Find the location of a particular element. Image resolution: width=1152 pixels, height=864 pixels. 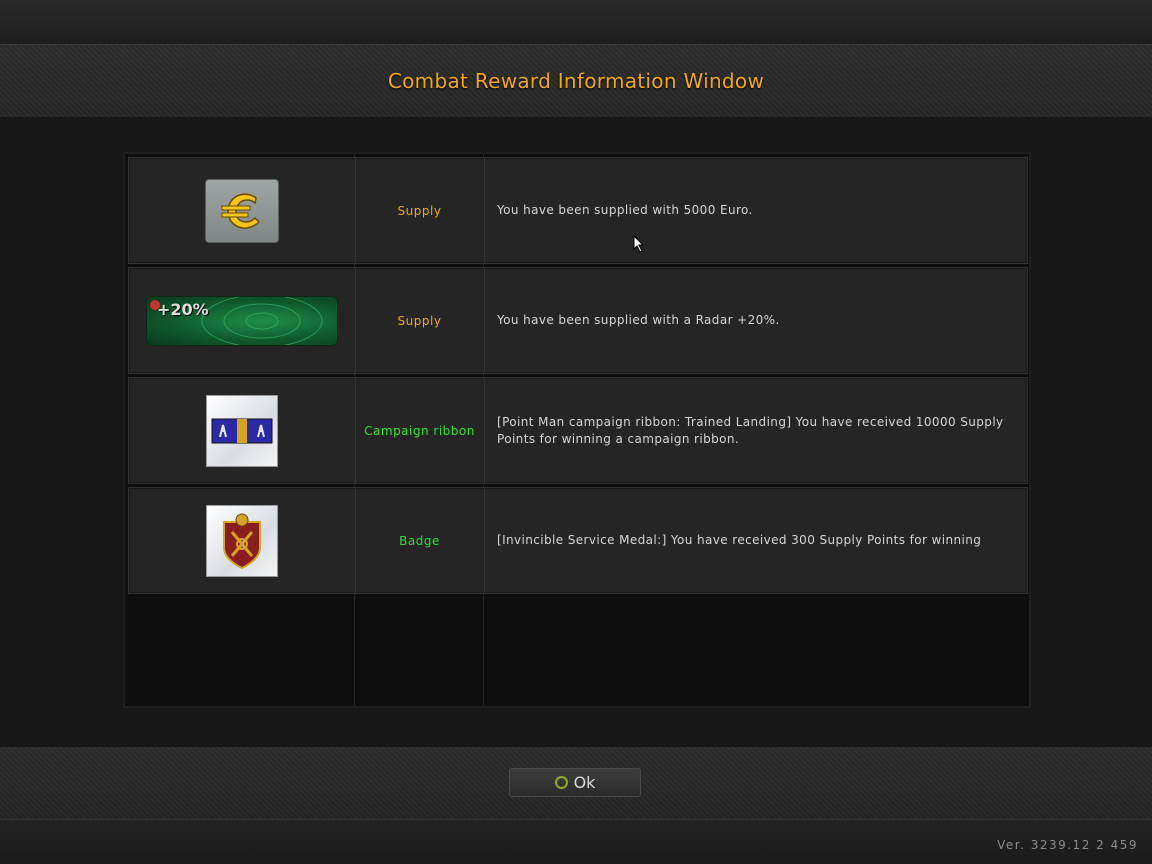

top-strip is located at coordinates (576, 22).